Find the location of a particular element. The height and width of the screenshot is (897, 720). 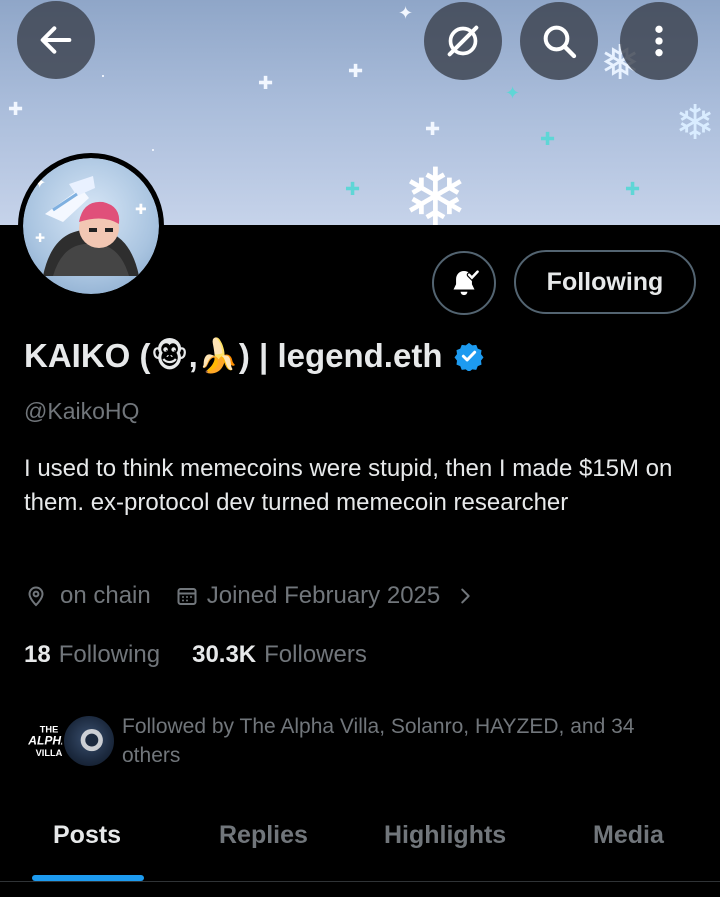

solanro-avatar-art is located at coordinates (91, 740).